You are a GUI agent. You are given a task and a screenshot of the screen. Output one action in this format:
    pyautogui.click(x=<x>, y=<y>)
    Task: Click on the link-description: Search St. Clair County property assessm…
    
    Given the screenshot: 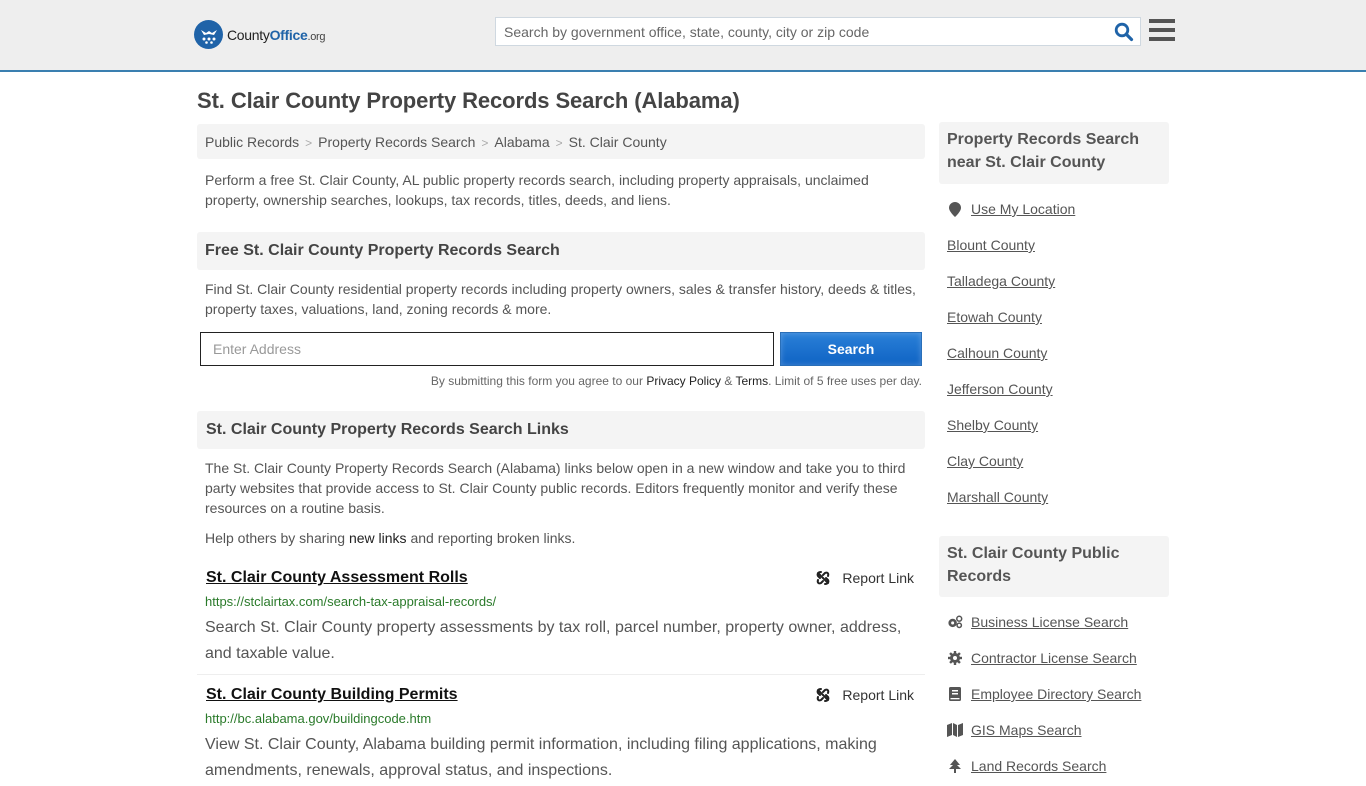 What is the action you would take?
    pyautogui.click(x=553, y=640)
    